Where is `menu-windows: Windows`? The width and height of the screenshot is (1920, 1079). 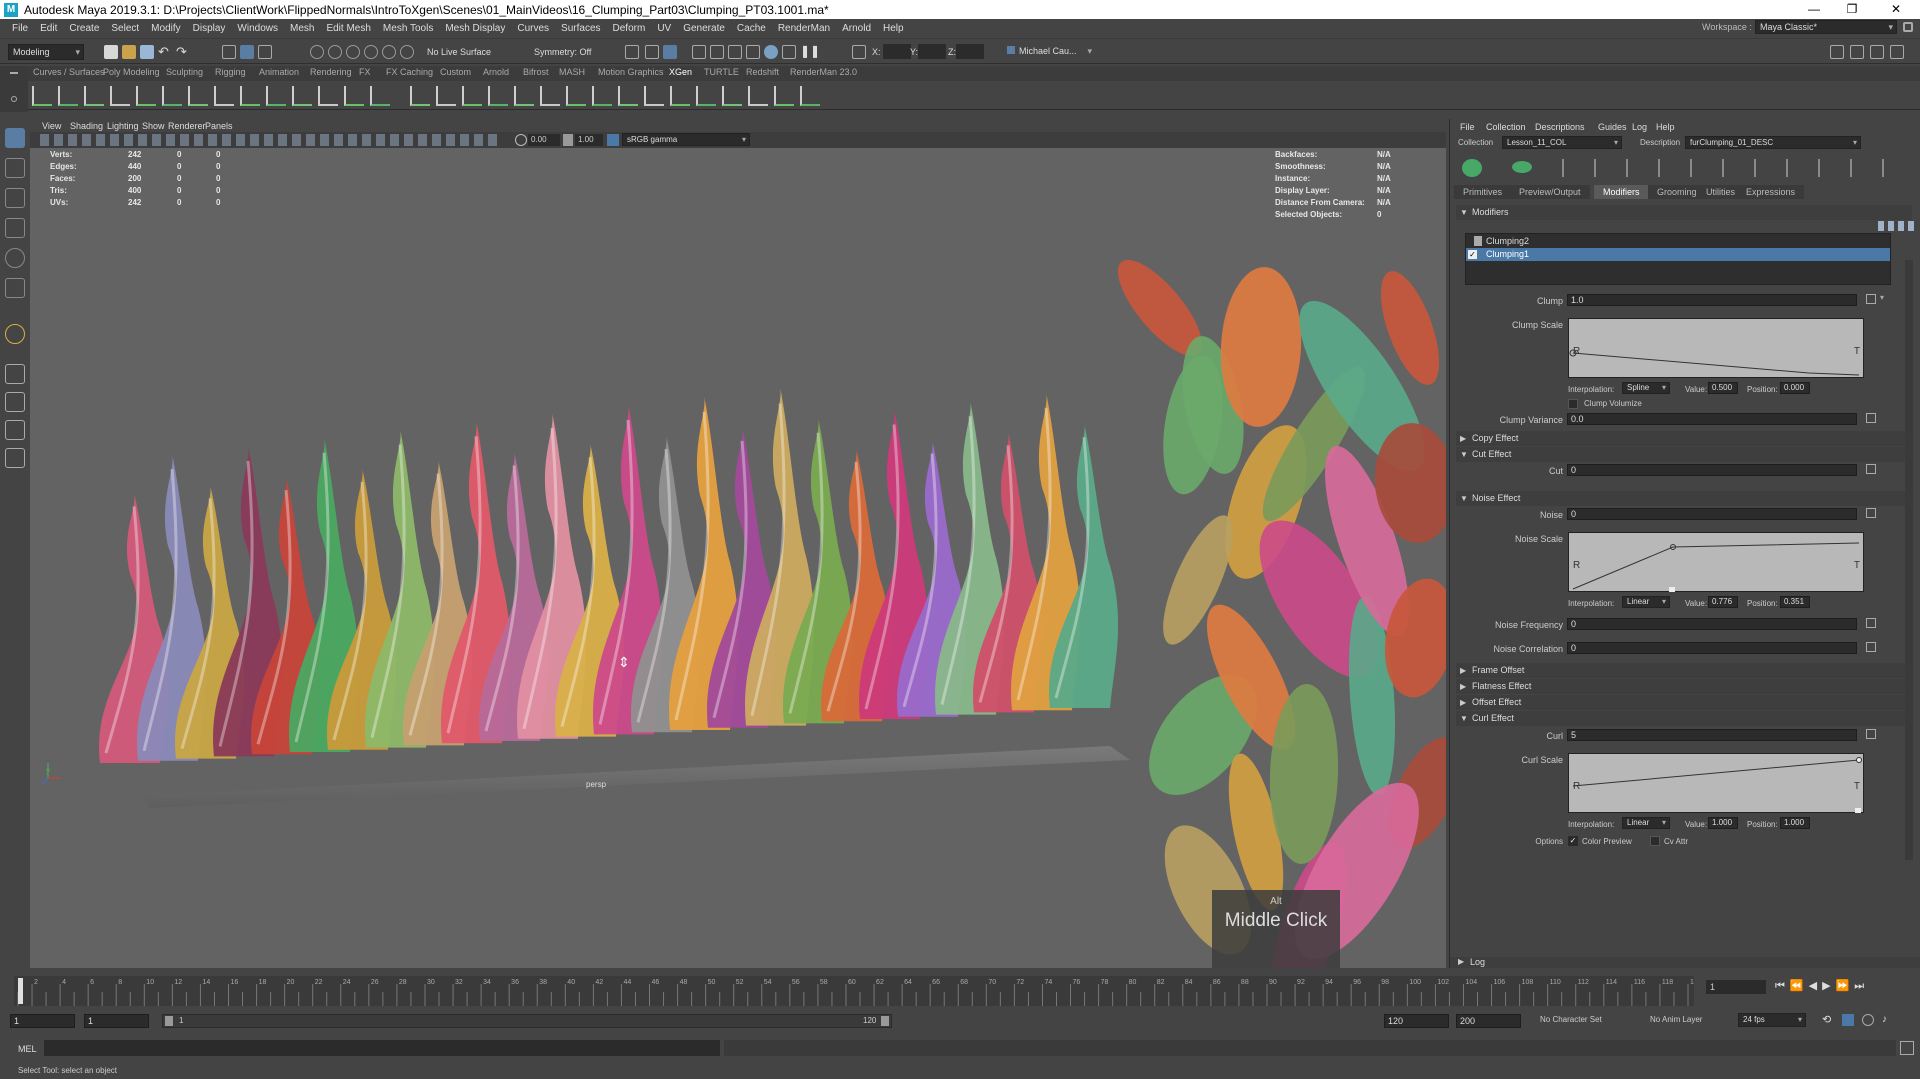
menu-windows: Windows is located at coordinates (257, 28).